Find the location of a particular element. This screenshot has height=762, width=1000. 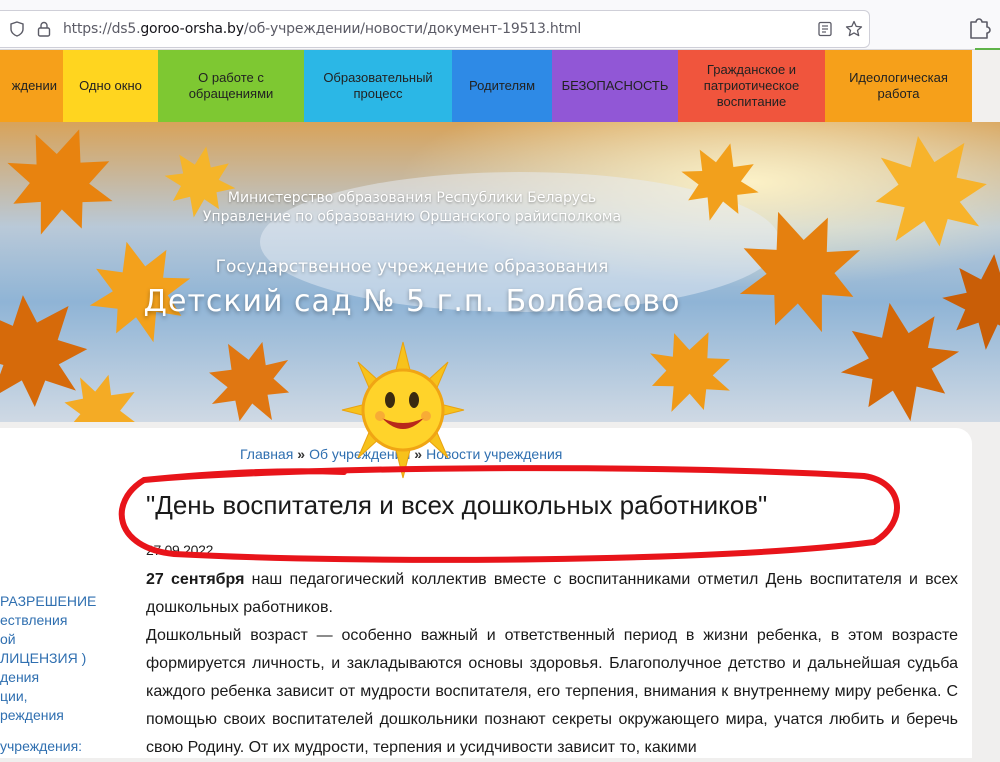

reader-view-icon is located at coordinates (825, 29).